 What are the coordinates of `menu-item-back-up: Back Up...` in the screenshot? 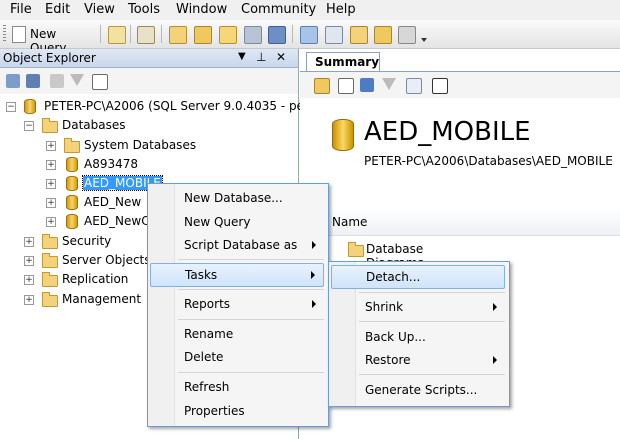 It's located at (419, 337).